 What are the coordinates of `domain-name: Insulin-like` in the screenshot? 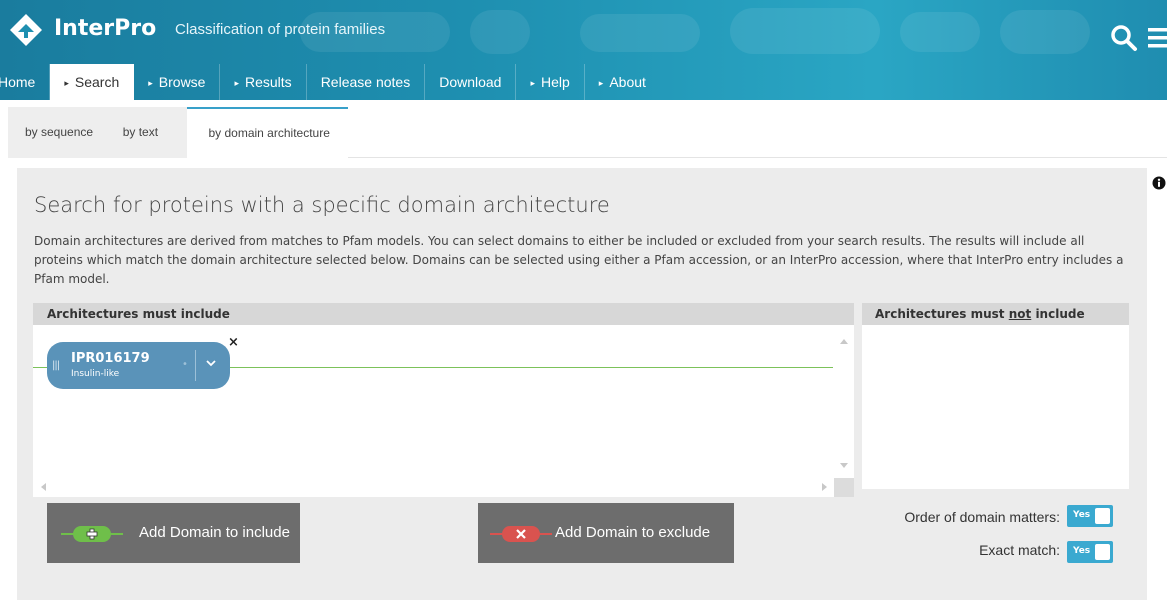 It's located at (95, 374).